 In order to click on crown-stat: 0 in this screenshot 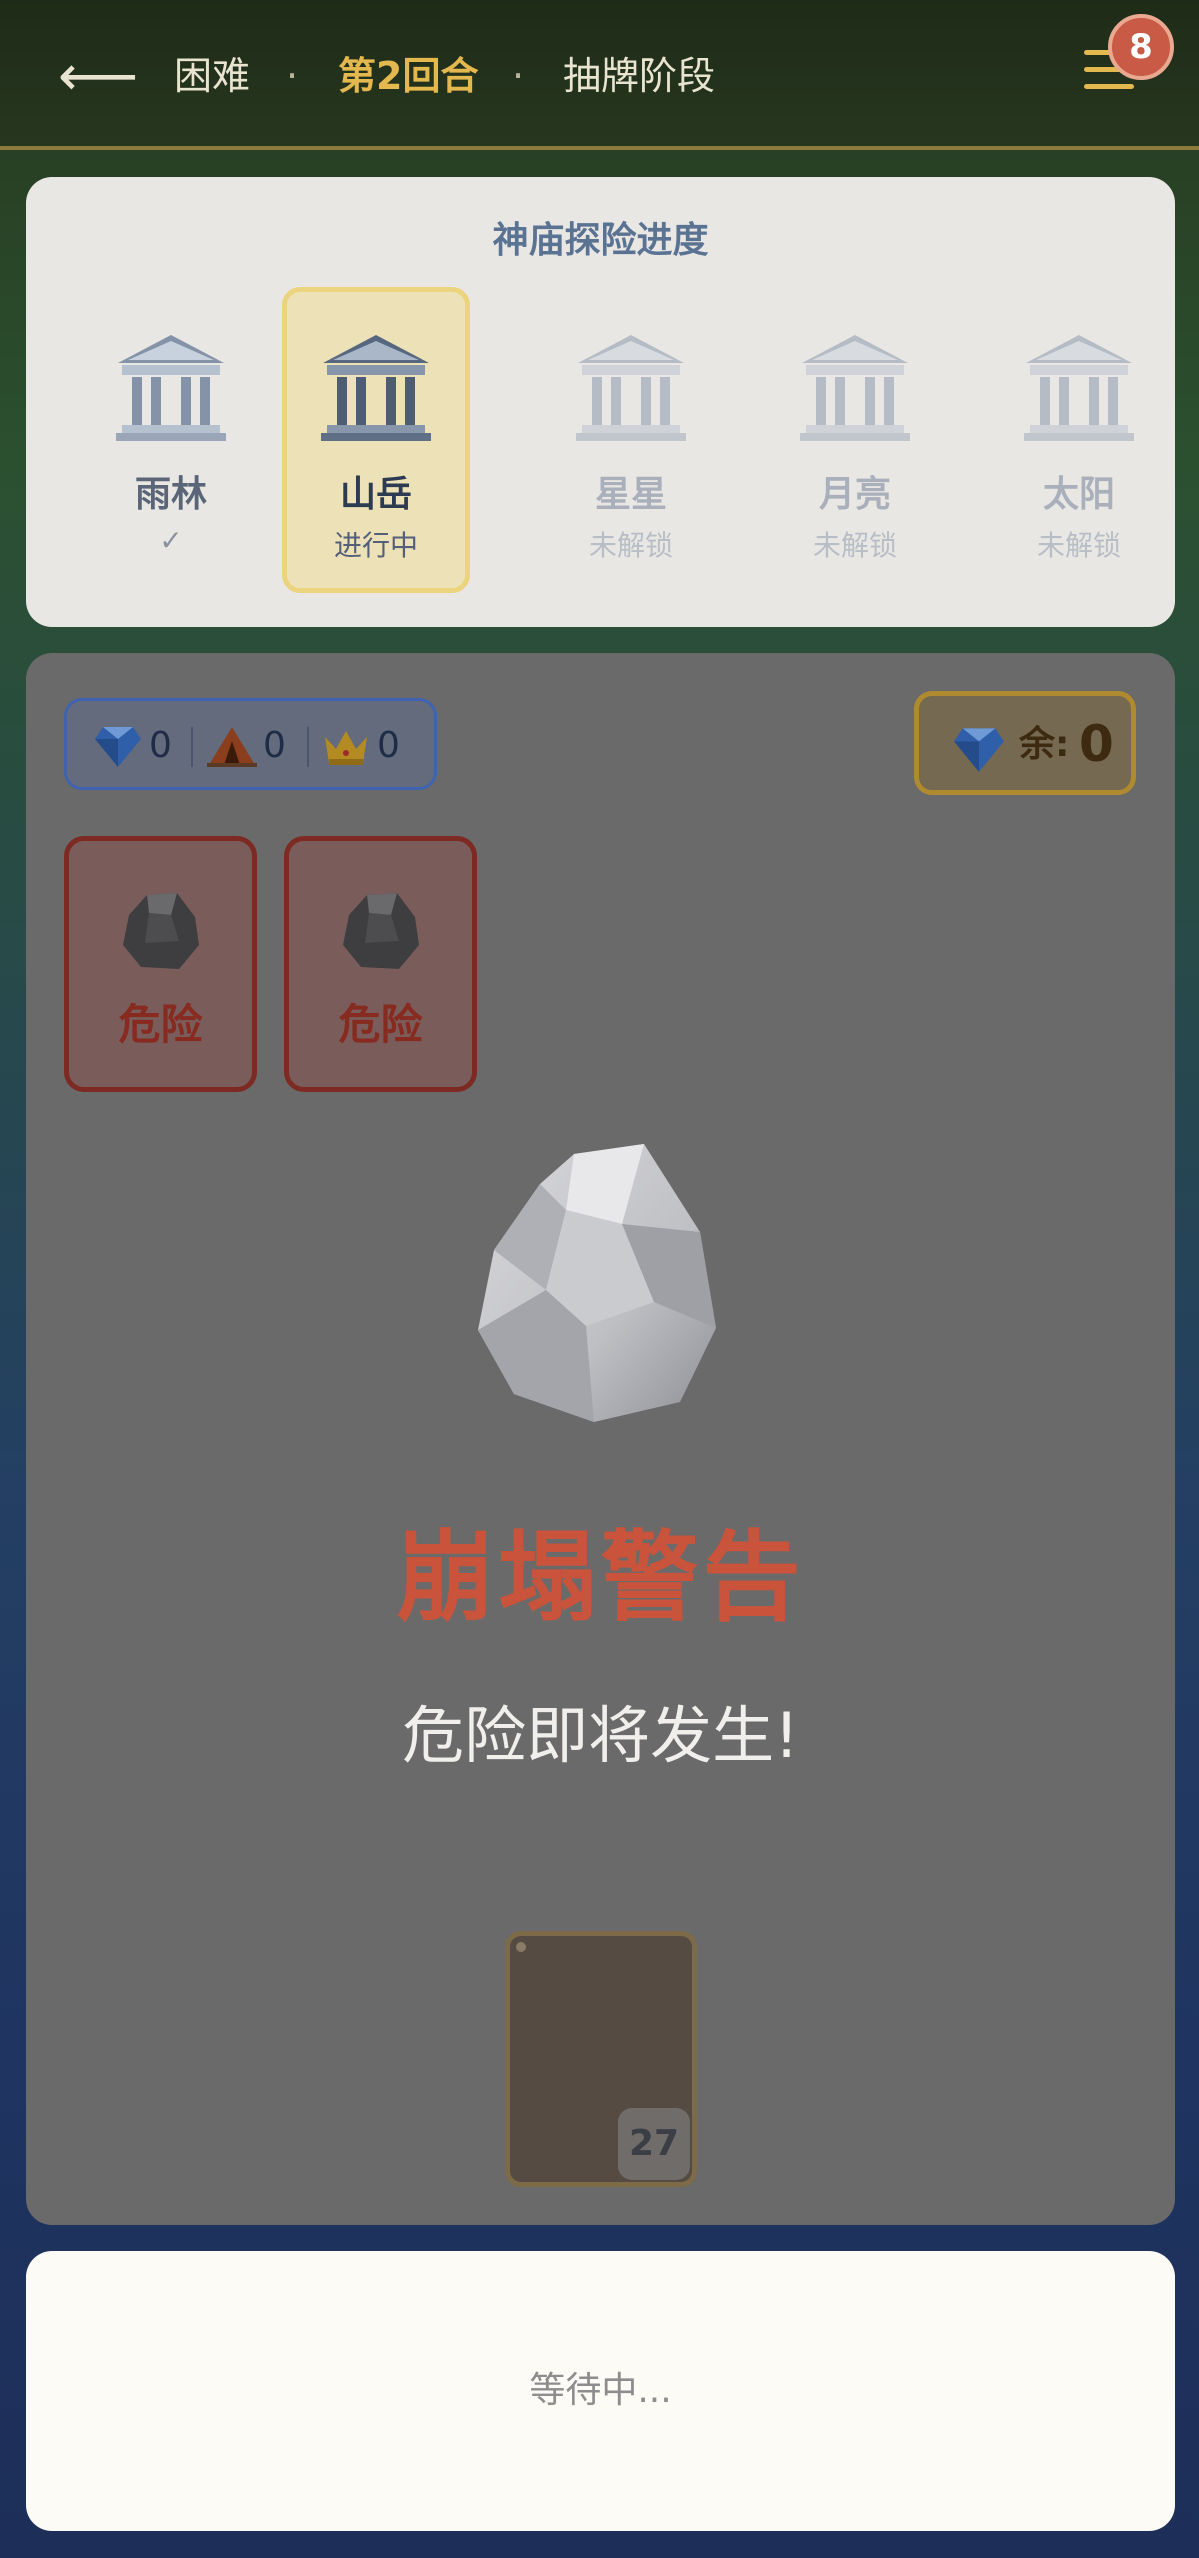, I will do `click(360, 746)`.